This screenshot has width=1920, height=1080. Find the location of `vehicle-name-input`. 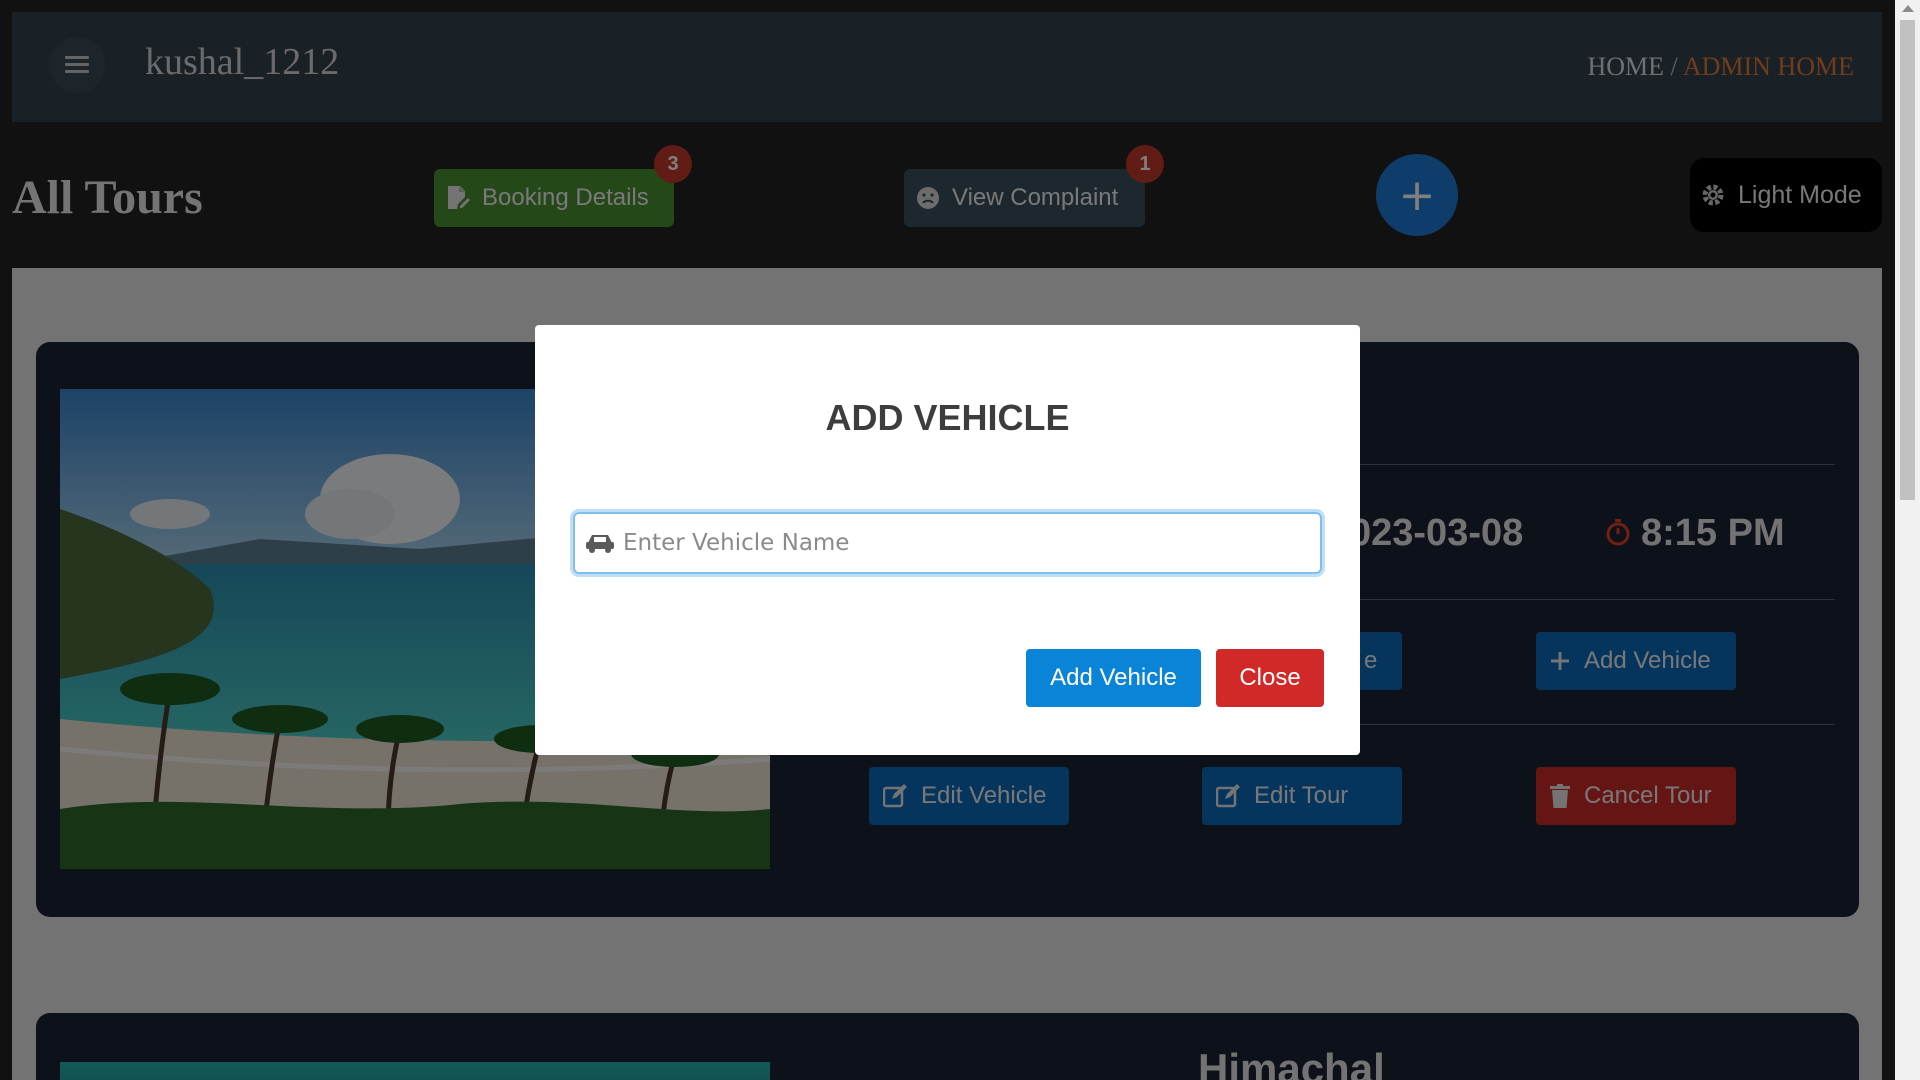

vehicle-name-input is located at coordinates (963, 543).